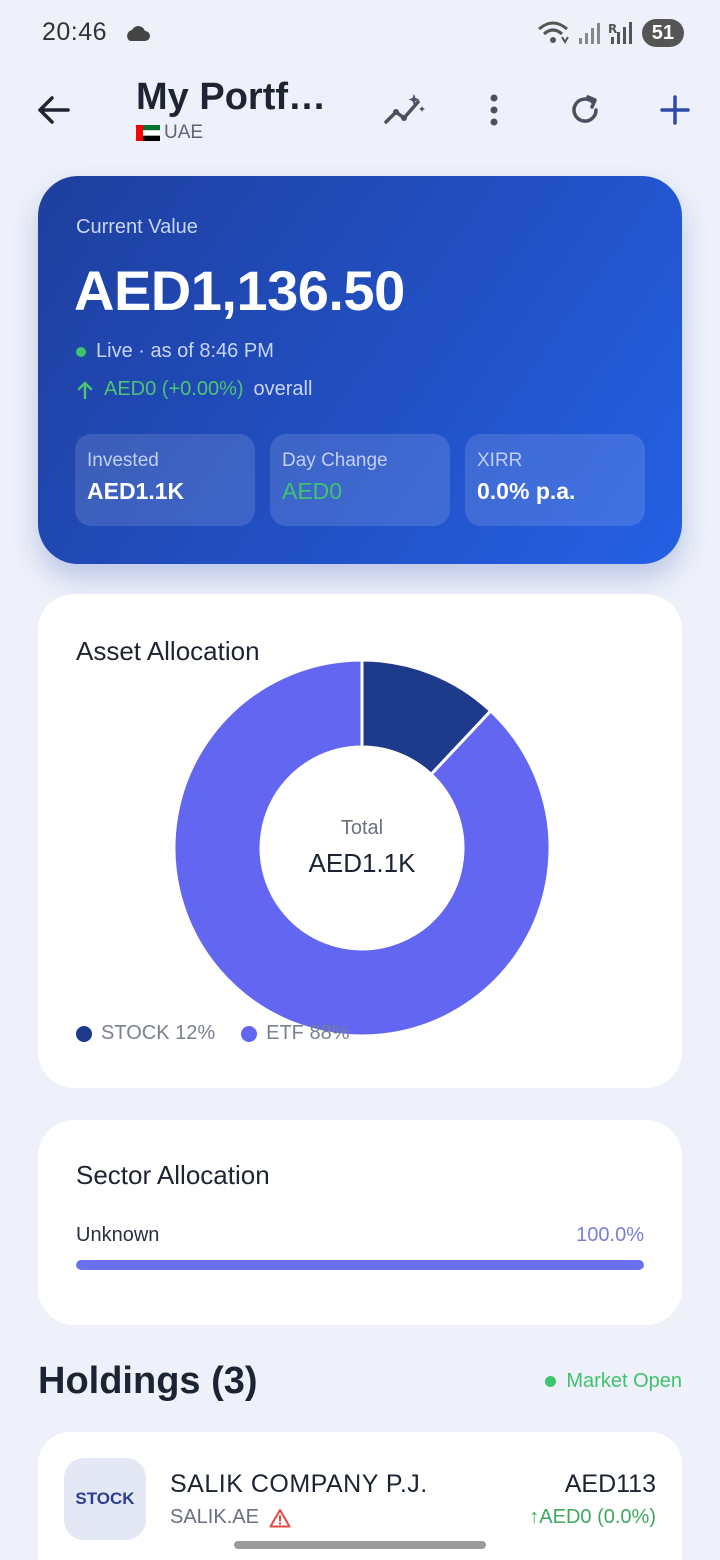 The image size is (720, 1560). I want to click on allocation-legend: STOCK 12% ETF 88%, so click(212, 1033).